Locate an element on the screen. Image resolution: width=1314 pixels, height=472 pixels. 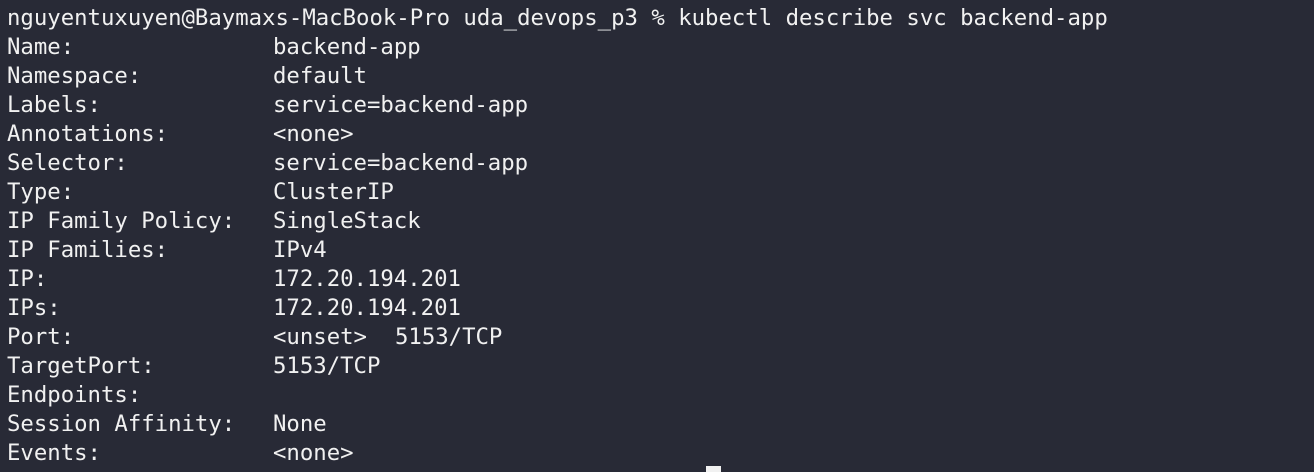
output-line-namespace: Namespace: default is located at coordinates (660, 76).